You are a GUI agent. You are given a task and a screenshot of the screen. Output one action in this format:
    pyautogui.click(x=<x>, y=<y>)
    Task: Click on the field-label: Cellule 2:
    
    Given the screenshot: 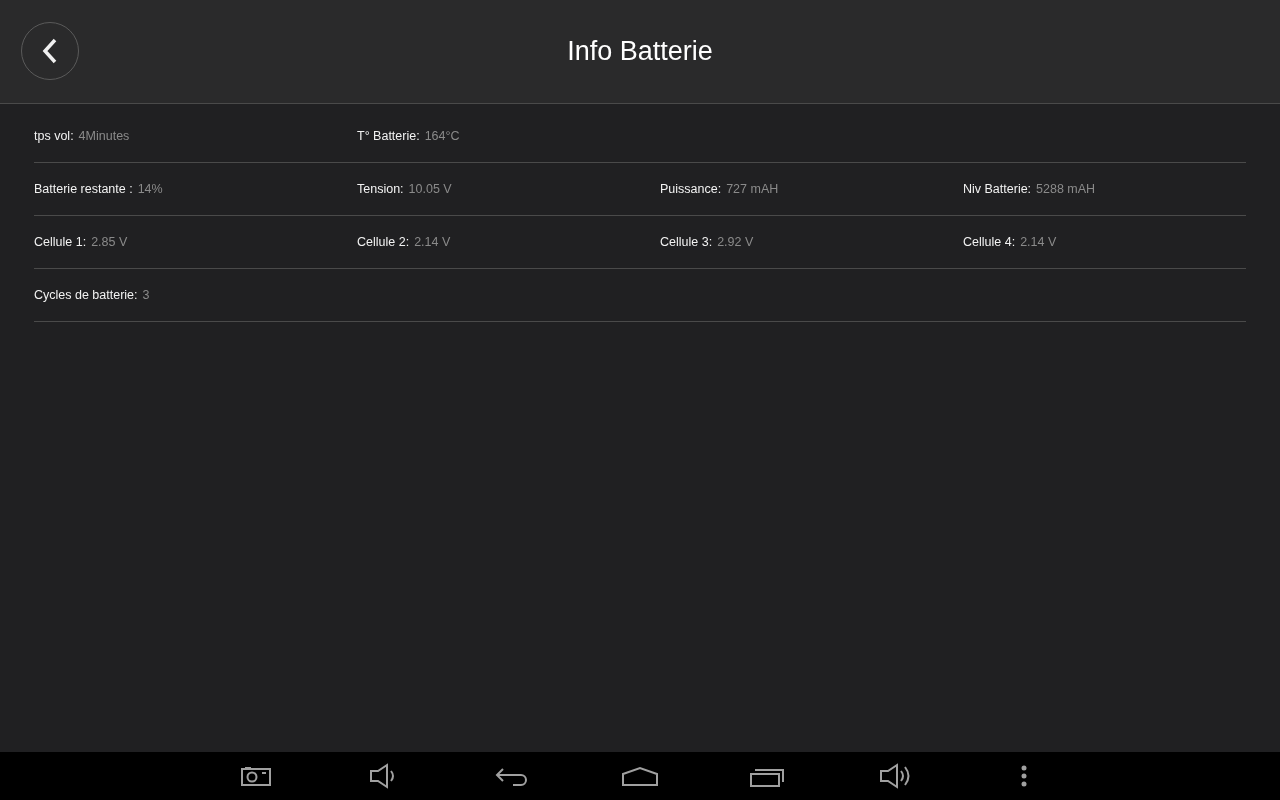 What is the action you would take?
    pyautogui.click(x=383, y=242)
    